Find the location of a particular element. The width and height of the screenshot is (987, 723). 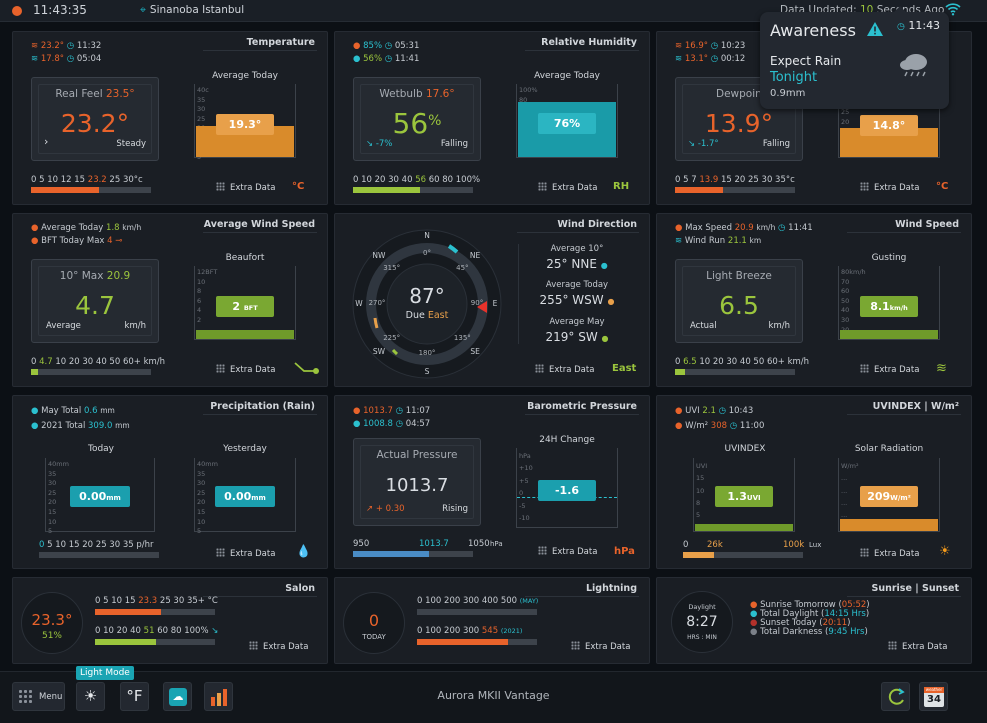

dewpoint-bar is located at coordinates (735, 190).